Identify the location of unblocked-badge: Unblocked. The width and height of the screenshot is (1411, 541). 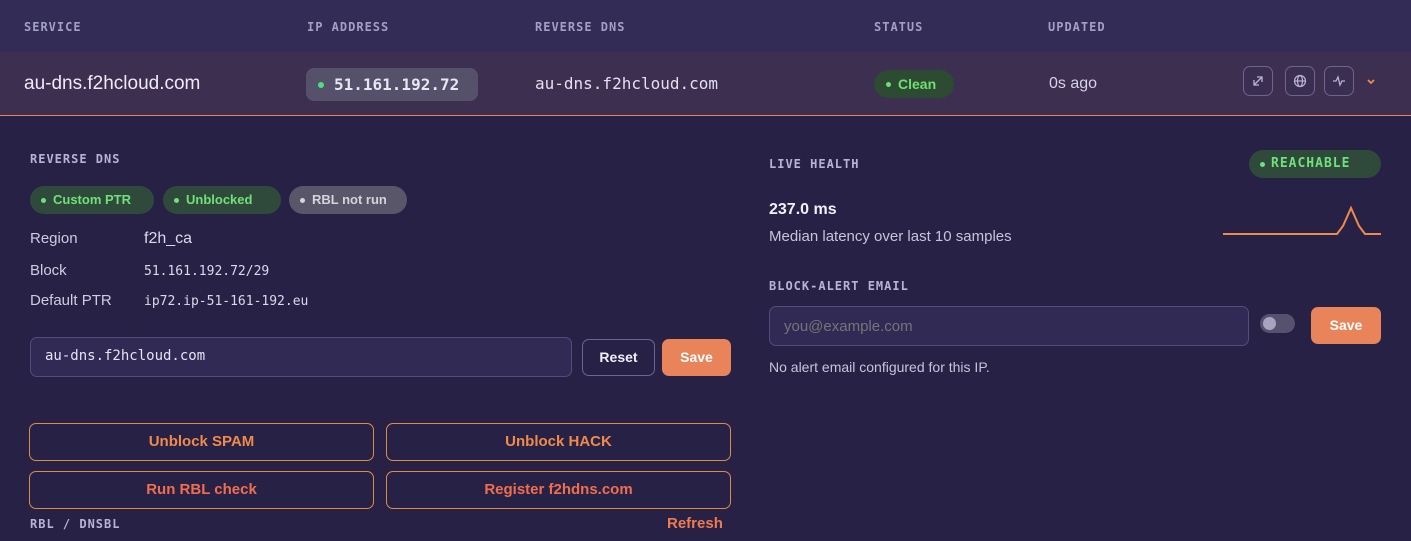
(222, 200).